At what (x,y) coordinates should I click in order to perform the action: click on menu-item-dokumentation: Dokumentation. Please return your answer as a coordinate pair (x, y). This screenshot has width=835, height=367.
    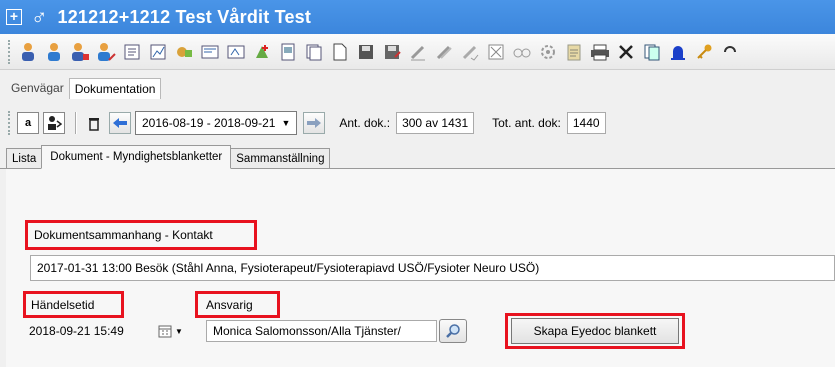
    Looking at the image, I should click on (115, 88).